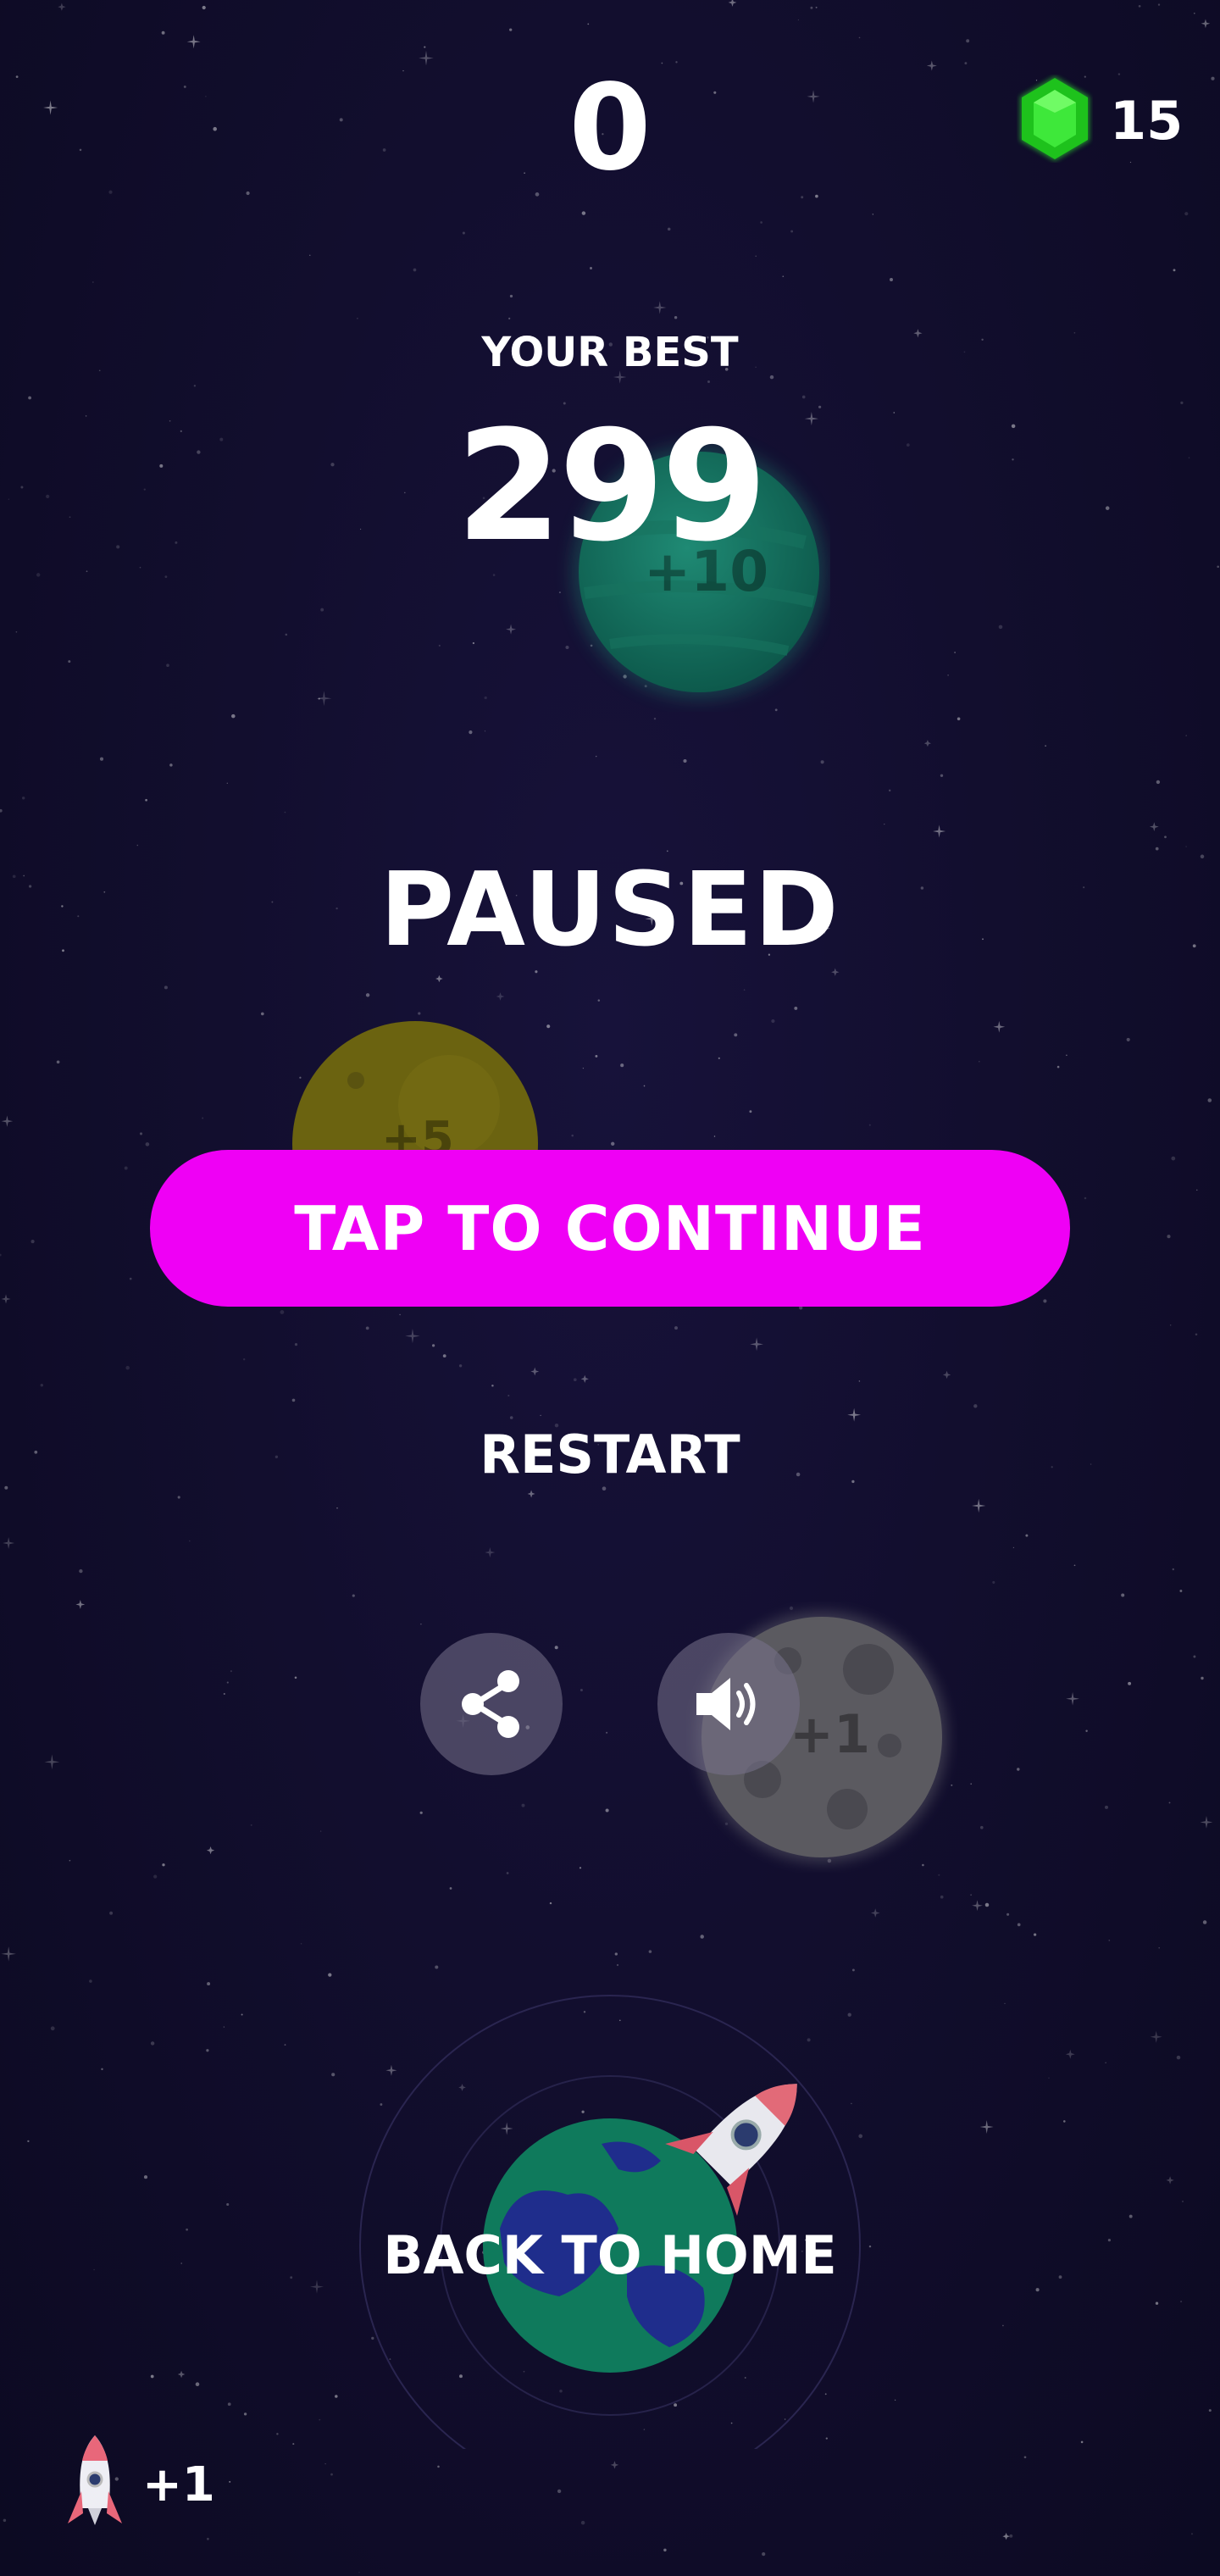 This screenshot has height=2576, width=1220. I want to click on gem-count: 15, so click(1147, 121).